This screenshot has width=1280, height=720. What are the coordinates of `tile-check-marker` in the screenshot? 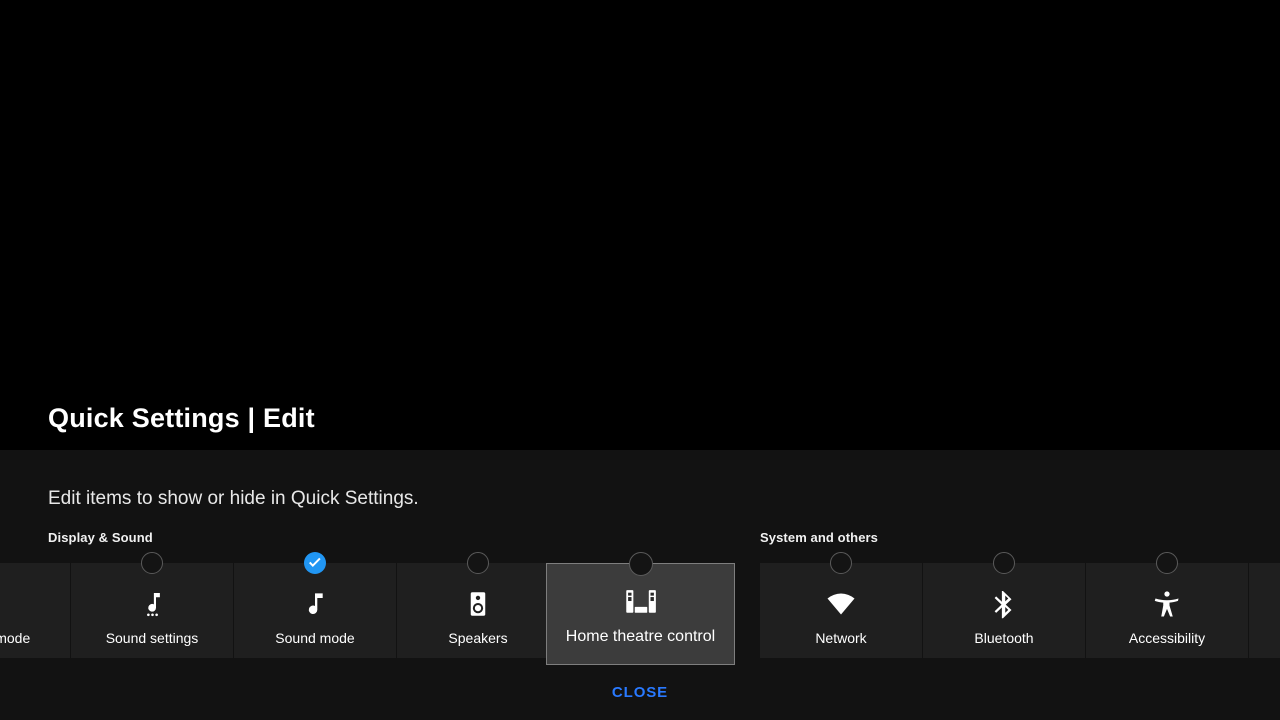 It's located at (315, 563).